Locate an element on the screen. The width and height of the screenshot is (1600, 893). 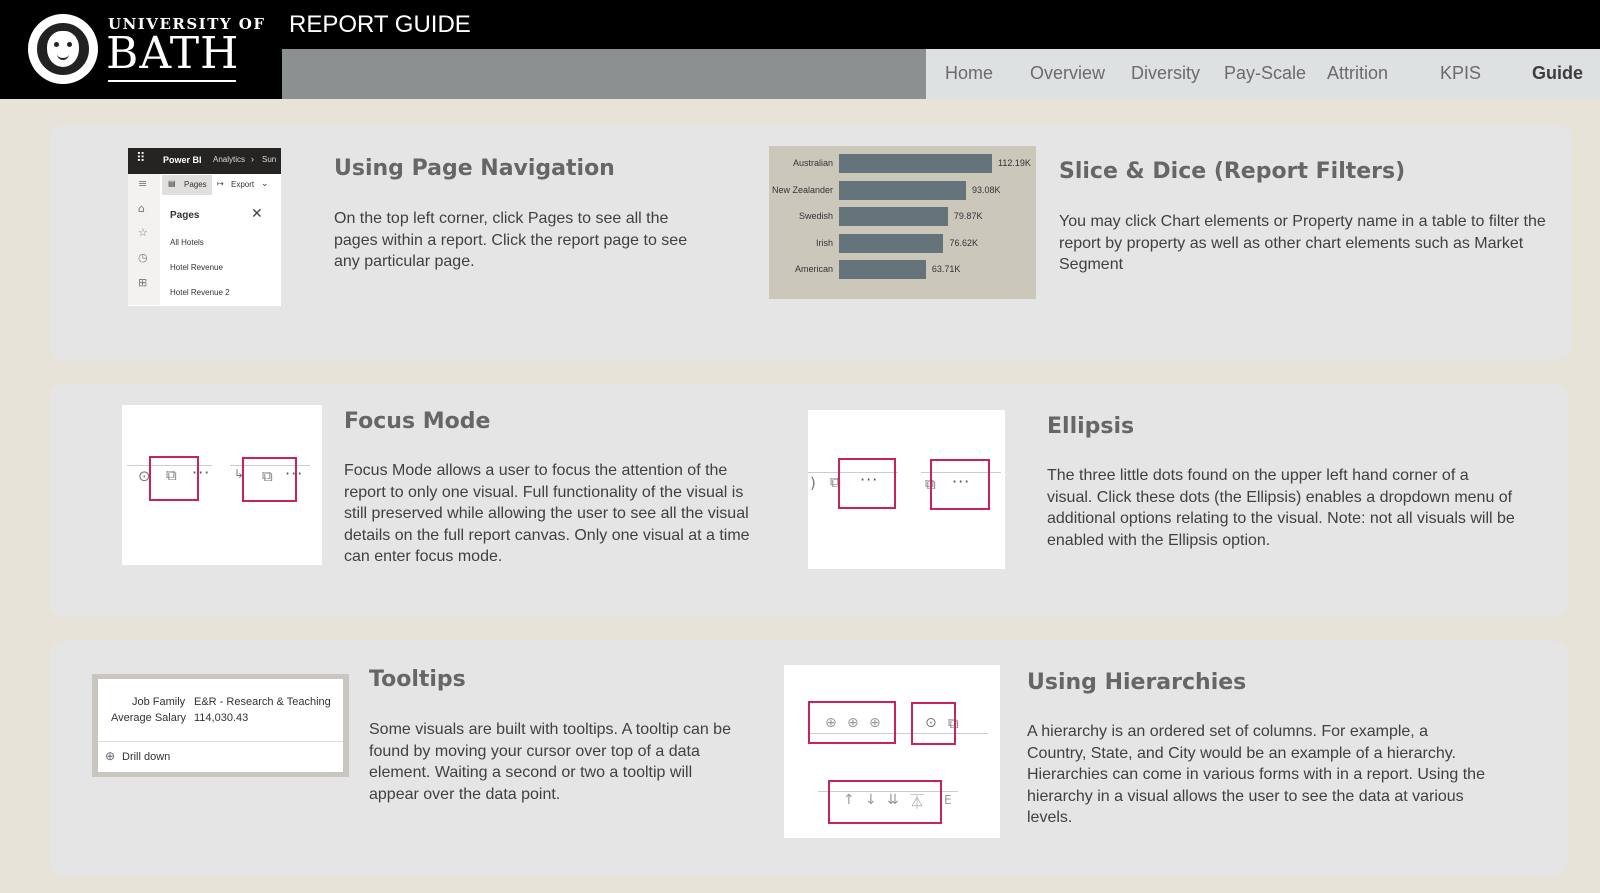
bar-category-label: American is located at coordinates (813, 269).